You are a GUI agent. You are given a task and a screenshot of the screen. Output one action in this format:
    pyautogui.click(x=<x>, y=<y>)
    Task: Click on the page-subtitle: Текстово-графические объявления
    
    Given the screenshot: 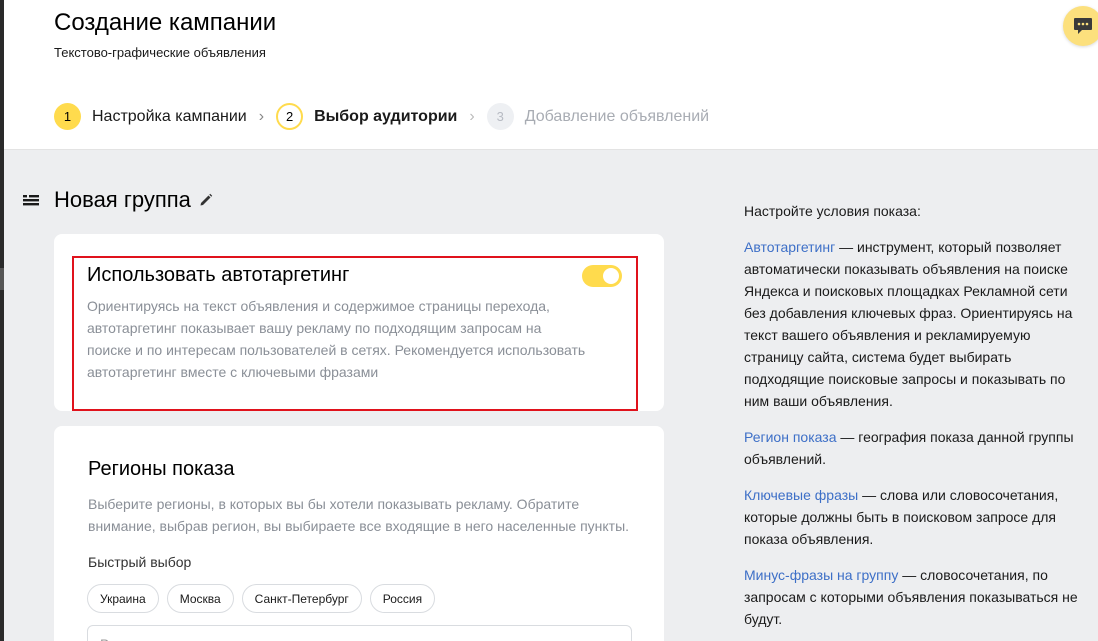 What is the action you would take?
    pyautogui.click(x=160, y=52)
    